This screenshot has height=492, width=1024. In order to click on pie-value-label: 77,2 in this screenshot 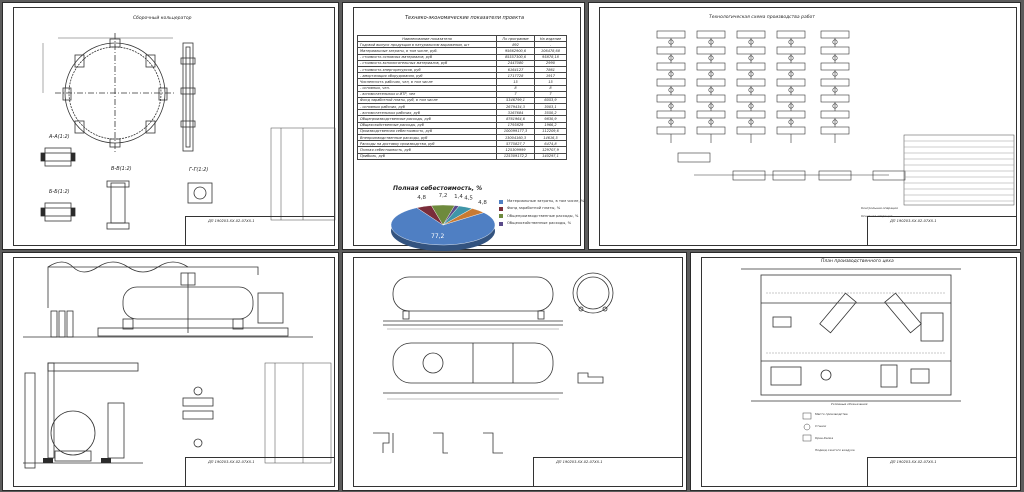, I will do `click(438, 236)`.